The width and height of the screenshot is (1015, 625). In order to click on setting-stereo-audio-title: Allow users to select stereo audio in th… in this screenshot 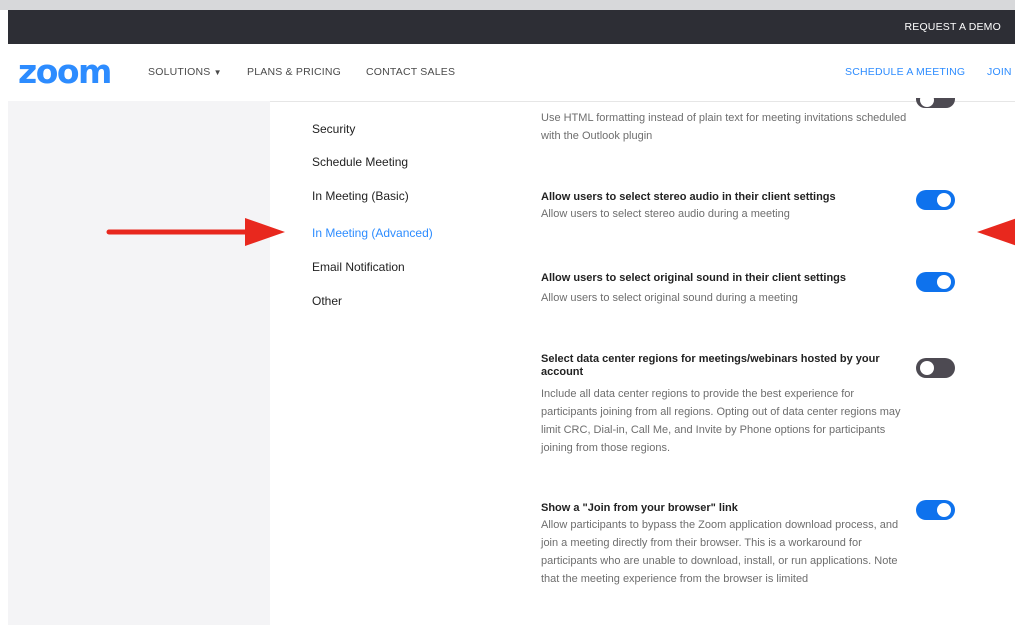, I will do `click(688, 197)`.